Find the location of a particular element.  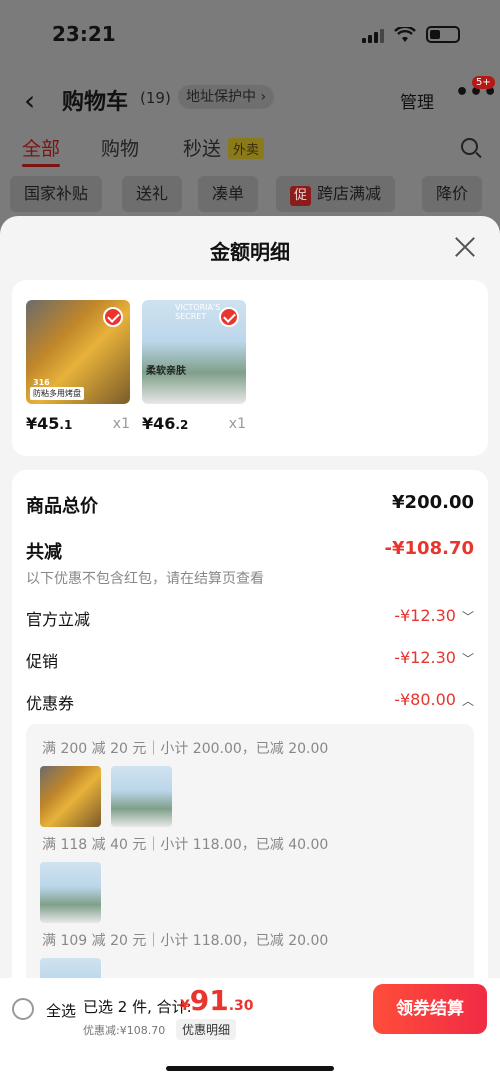

brand-text: VICTORIA'S SECRET is located at coordinates (198, 312).